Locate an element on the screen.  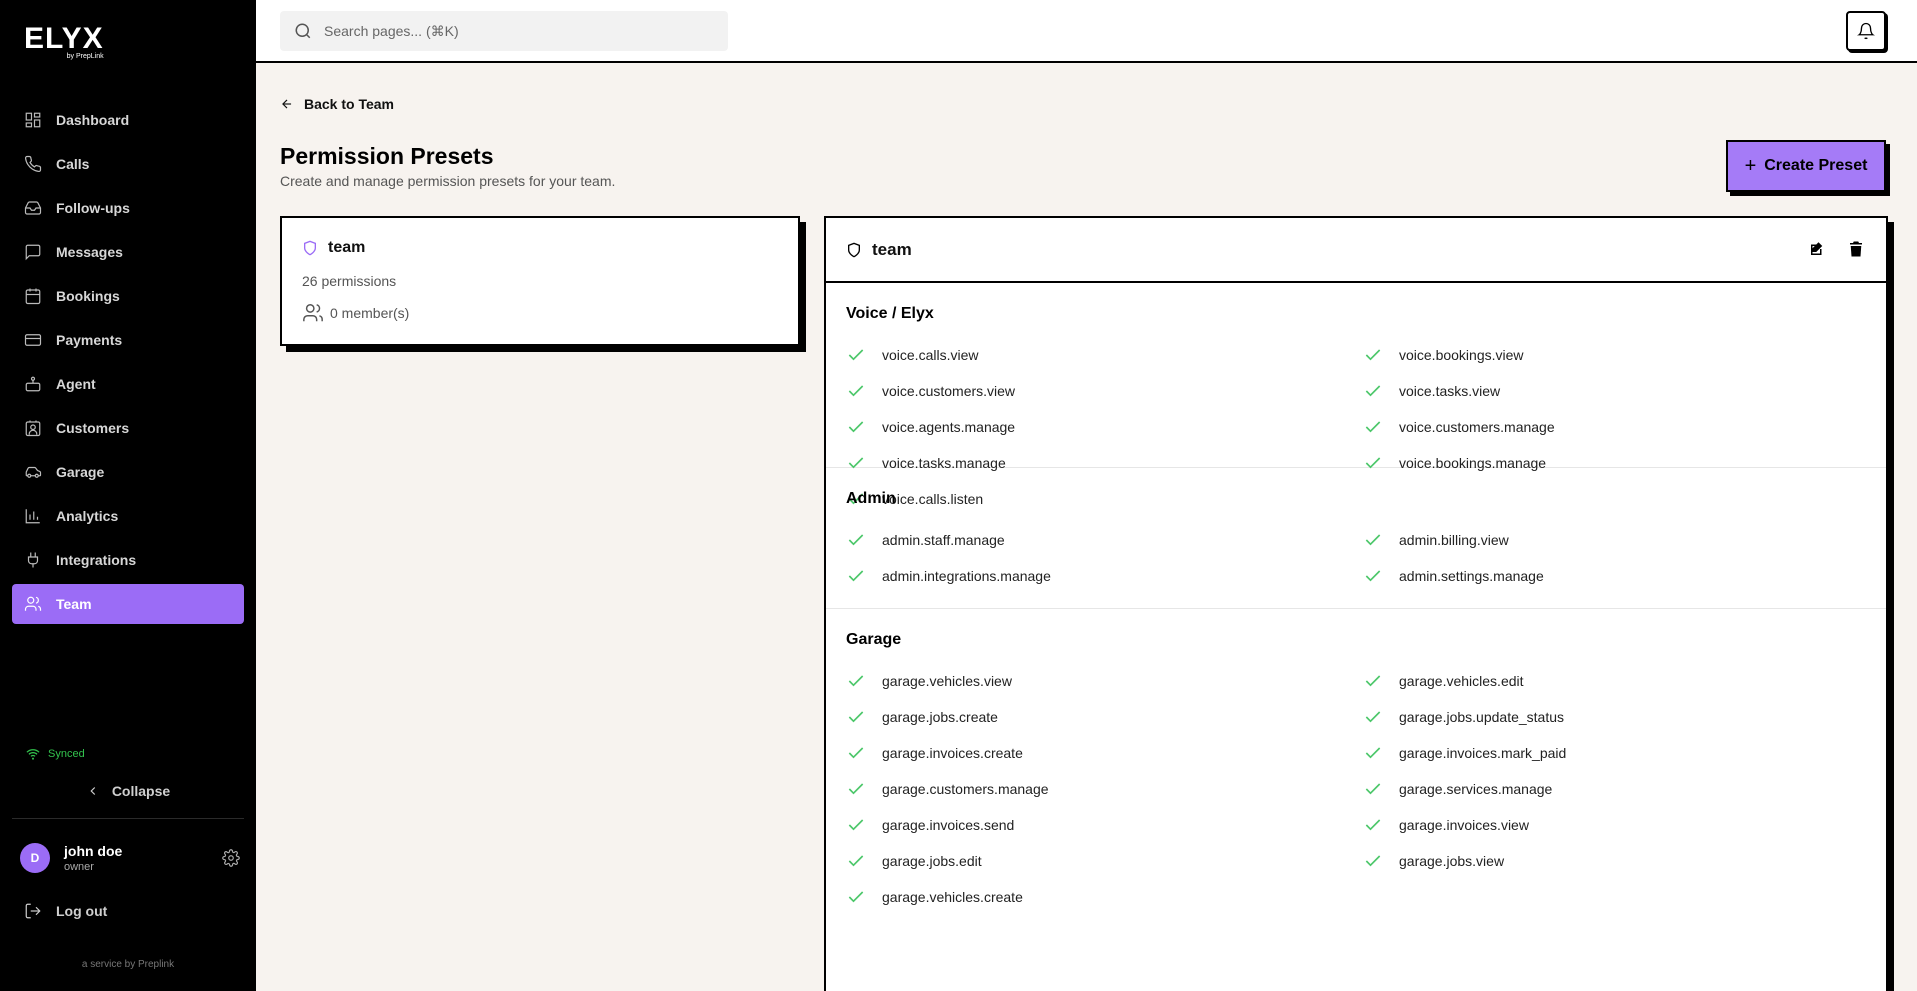
permission-item: garage.vehicles.create is located at coordinates (934, 897).